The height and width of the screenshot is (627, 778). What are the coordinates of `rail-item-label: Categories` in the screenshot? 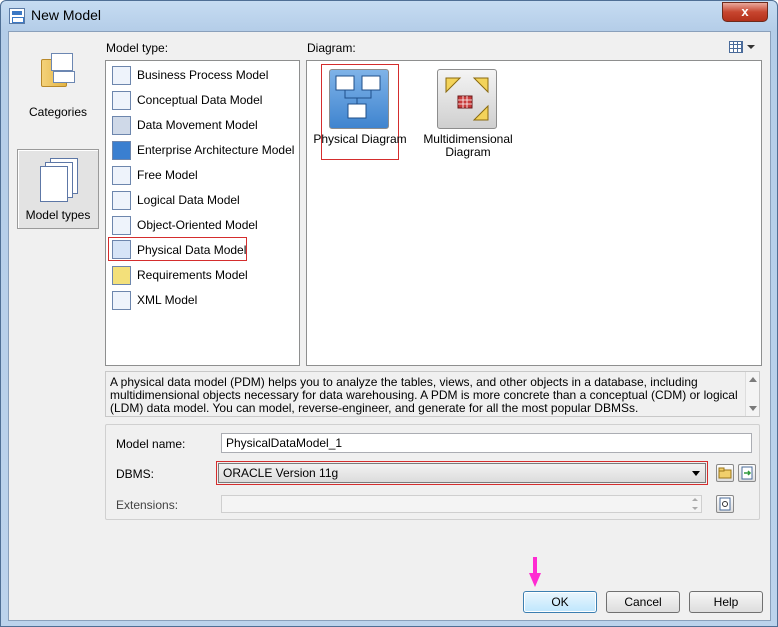 It's located at (58, 112).